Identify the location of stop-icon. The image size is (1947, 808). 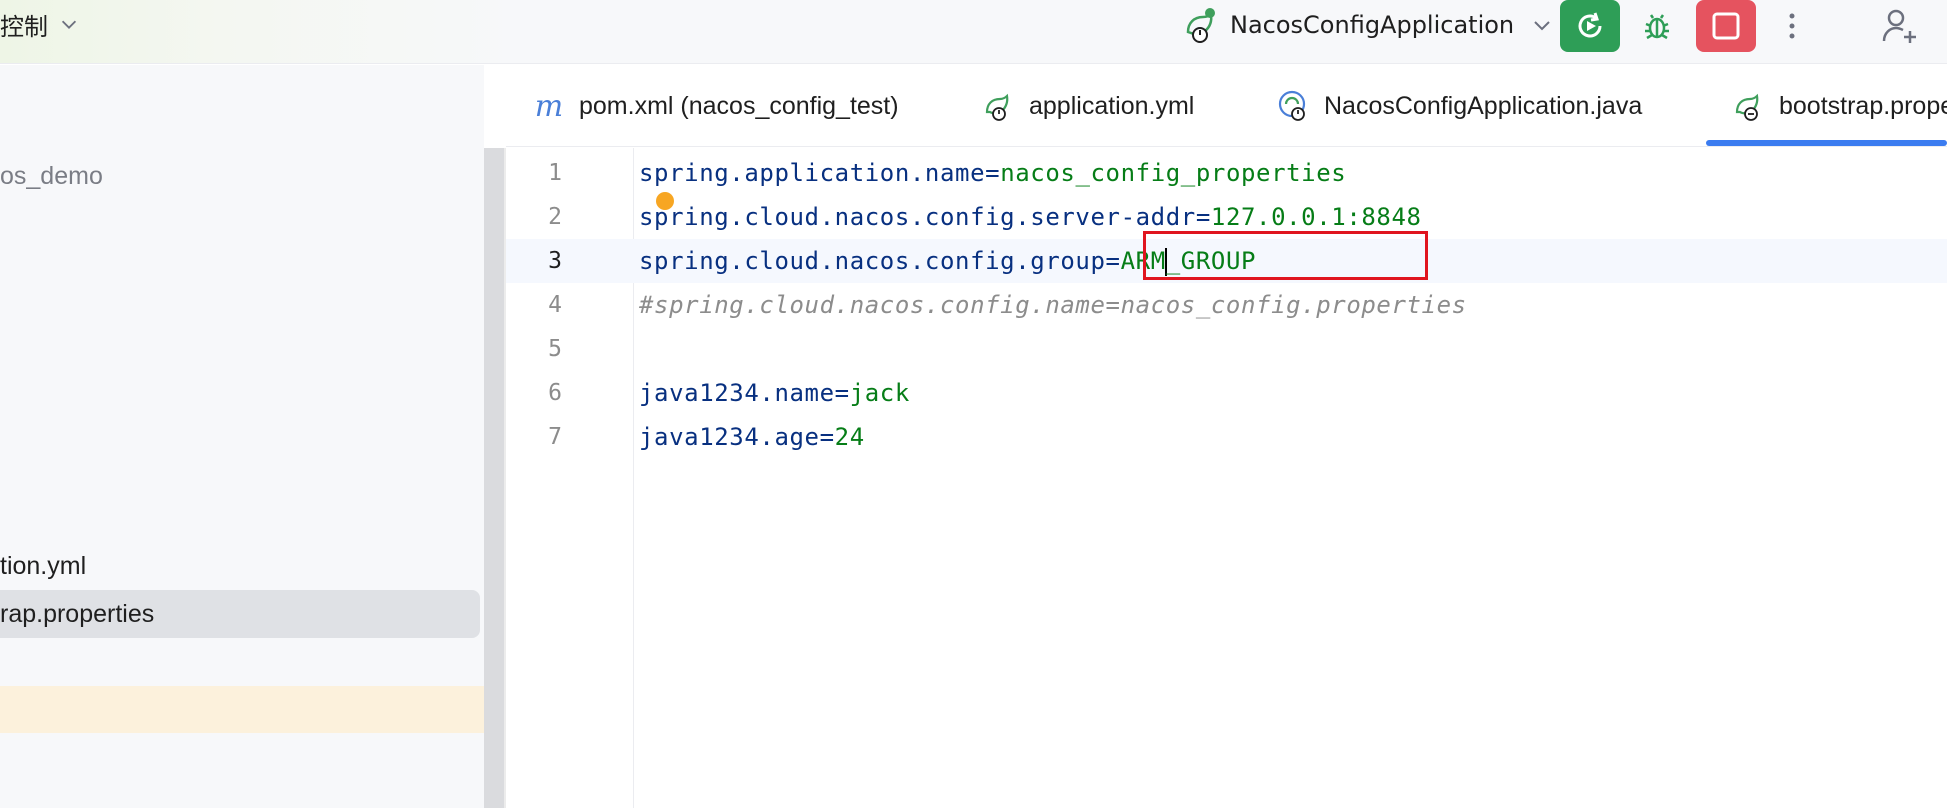
(1726, 26).